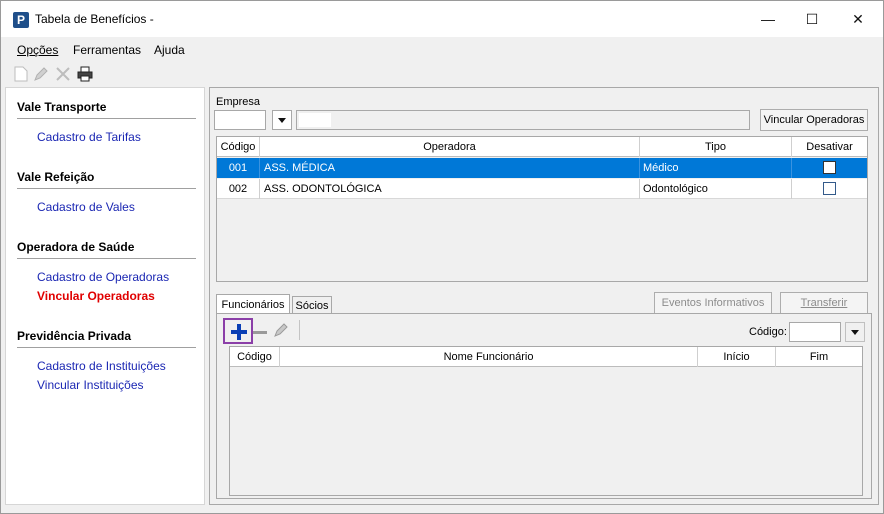 The image size is (884, 514). I want to click on menu-bar: Opções Ferramentas Ajuda, so click(442, 50).